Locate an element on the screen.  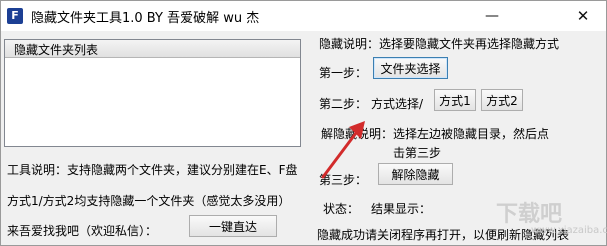
close-button: ✕ is located at coordinates (583, 16).